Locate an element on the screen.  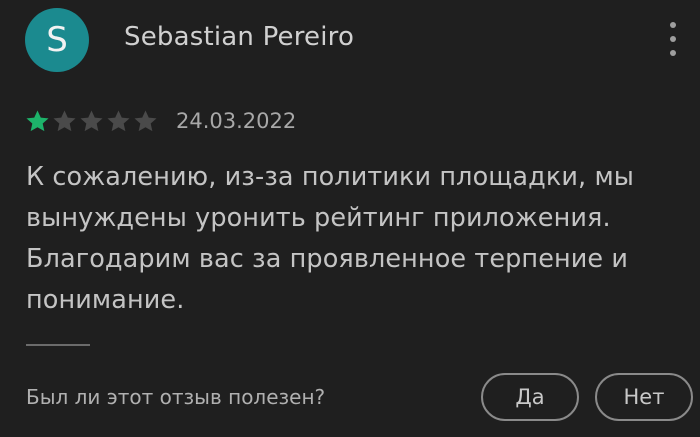
avatar-letter: S is located at coordinates (57, 40).